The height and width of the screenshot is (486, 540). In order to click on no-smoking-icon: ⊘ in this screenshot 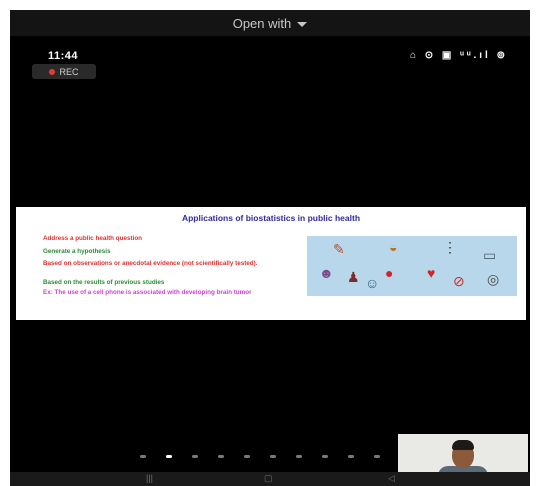, I will do `click(459, 281)`.